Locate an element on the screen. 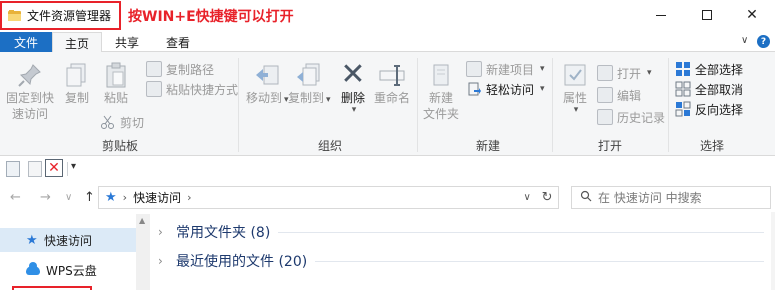  delete-button: ✕ 删除 ▾ is located at coordinates (353, 86).